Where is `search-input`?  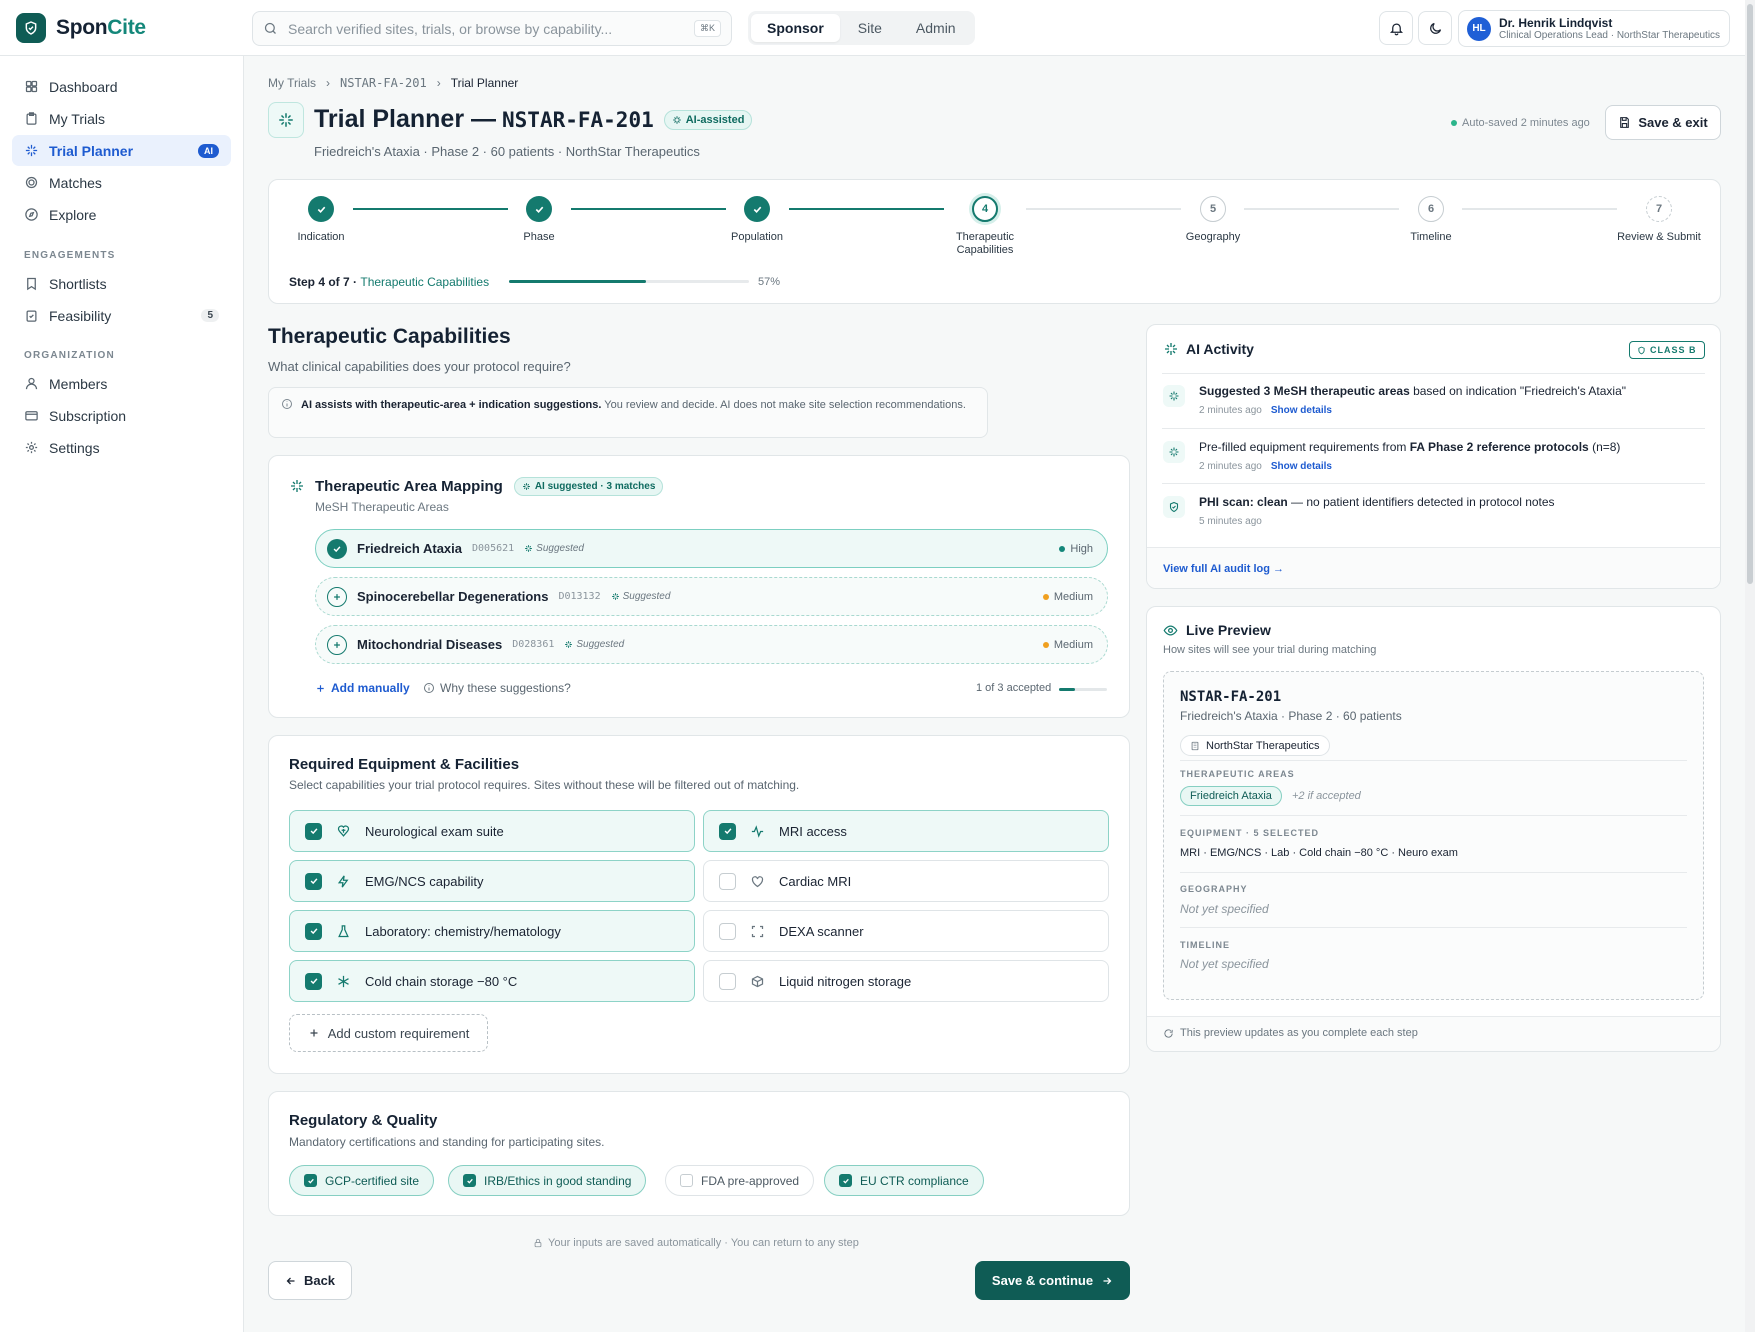
search-input is located at coordinates (486, 28).